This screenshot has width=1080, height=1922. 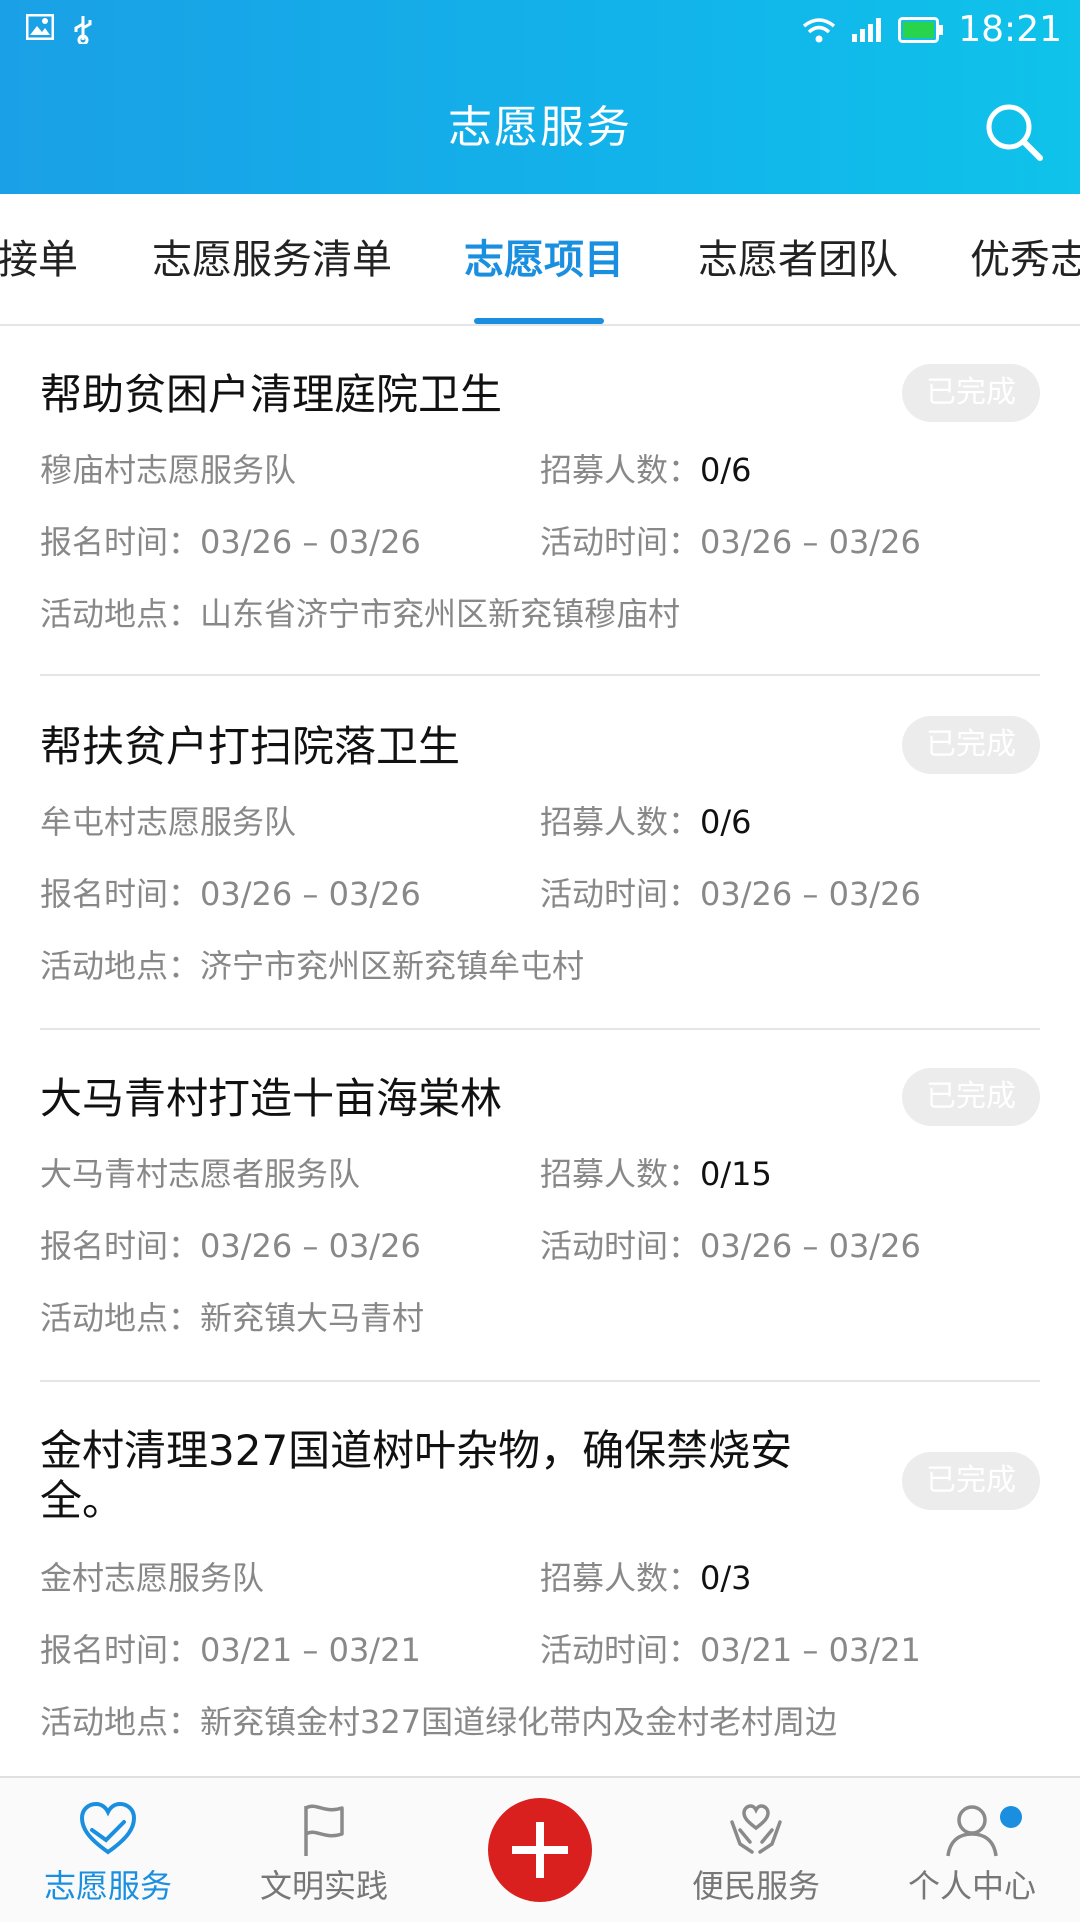 I want to click on location-field: 活动地点：济宁市兖州区新兖镇牟屯村, so click(x=312, y=966).